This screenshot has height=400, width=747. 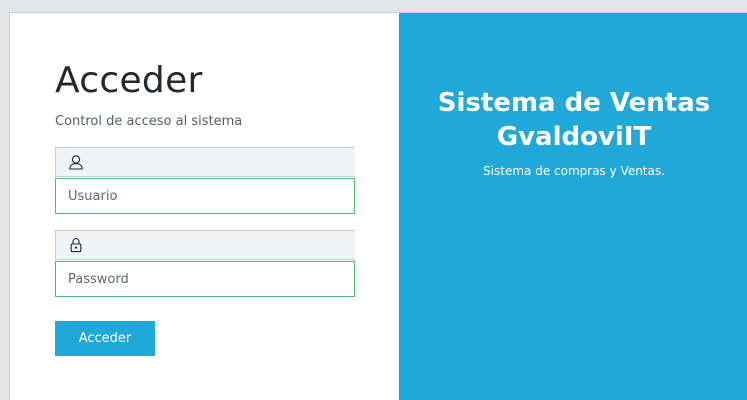 I want to click on brand-title: Sistema de Ventas GvaldoviIT, so click(x=573, y=120).